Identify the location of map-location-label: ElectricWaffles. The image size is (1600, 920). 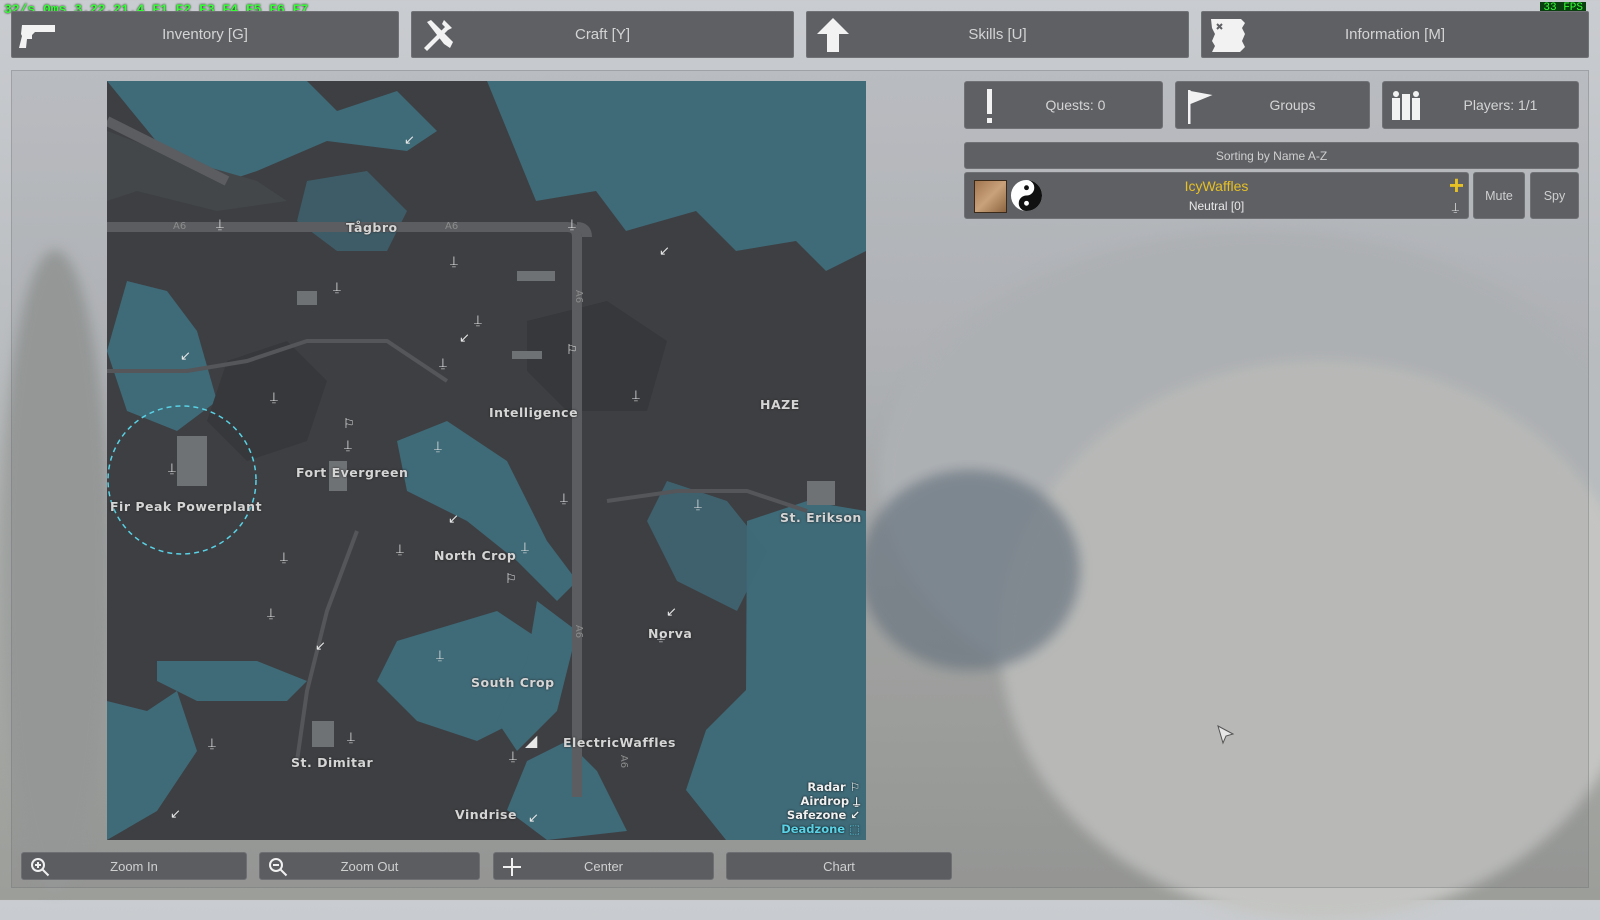
(619, 742).